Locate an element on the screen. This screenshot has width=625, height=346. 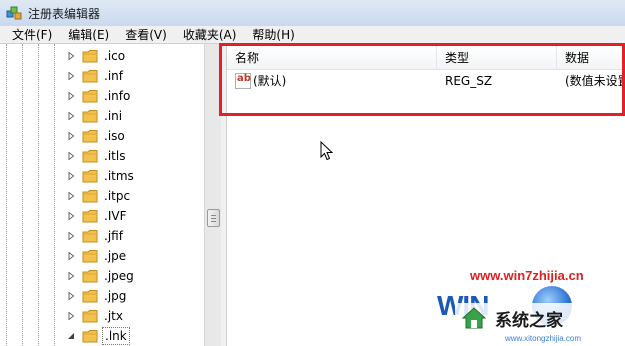
watermark-domain: www.xitongzhijia.com is located at coordinates (543, 338).